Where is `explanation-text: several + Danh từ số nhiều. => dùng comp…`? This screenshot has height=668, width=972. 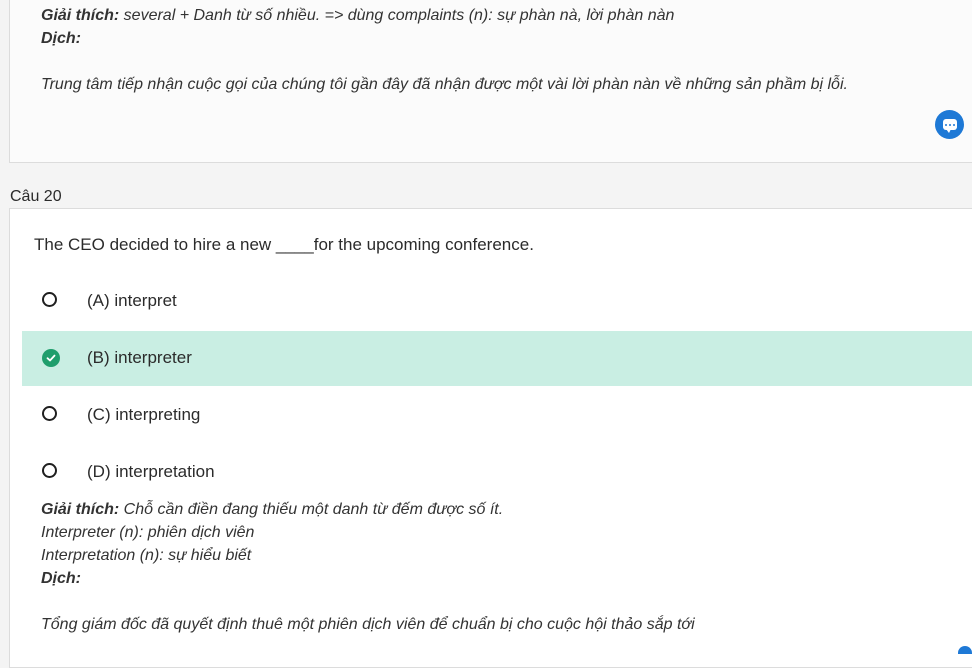
explanation-text: several + Danh từ số nhiều. => dùng comp… is located at coordinates (397, 15).